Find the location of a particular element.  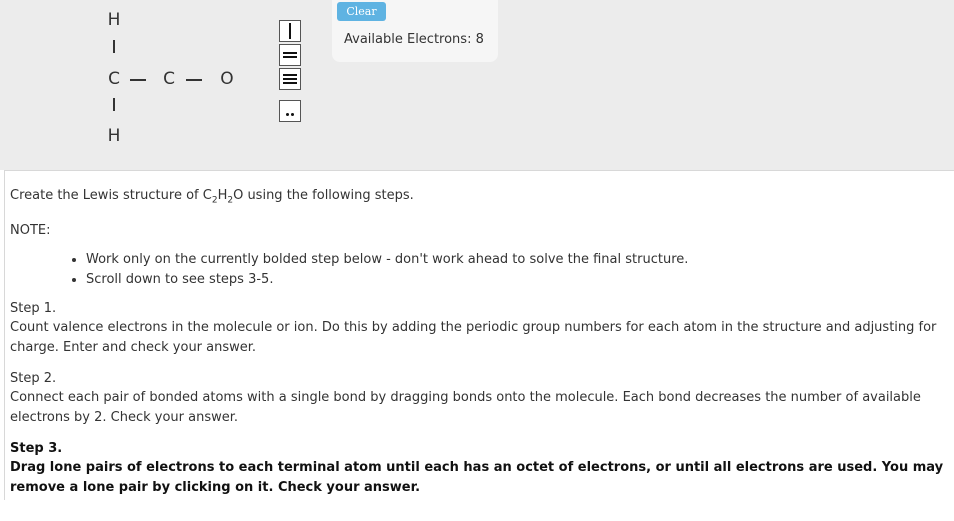

step-2-title: Step 2. is located at coordinates (33, 378).